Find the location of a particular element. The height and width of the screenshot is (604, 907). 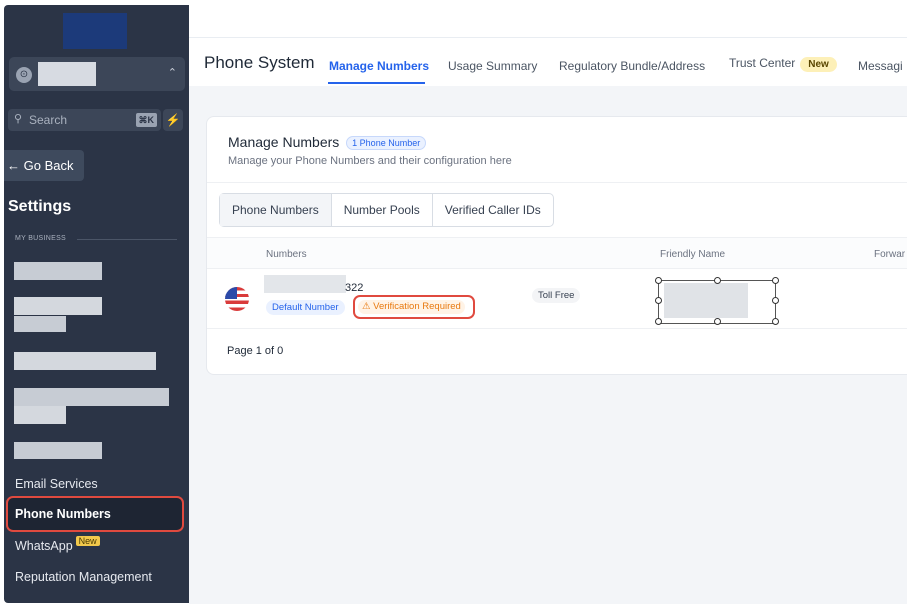

phone-number-redacted is located at coordinates (305, 284).